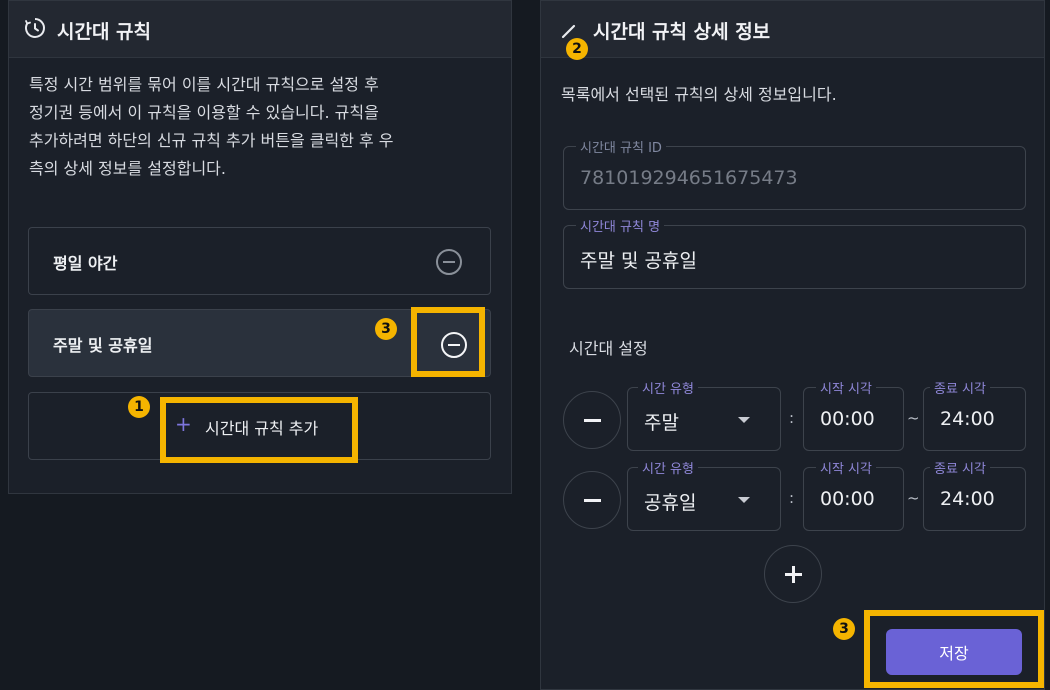 Image resolution: width=1050 pixels, height=690 pixels. What do you see at coordinates (259, 261) in the screenshot?
I see `rule-item-weekday-night: 평일 야간` at bounding box center [259, 261].